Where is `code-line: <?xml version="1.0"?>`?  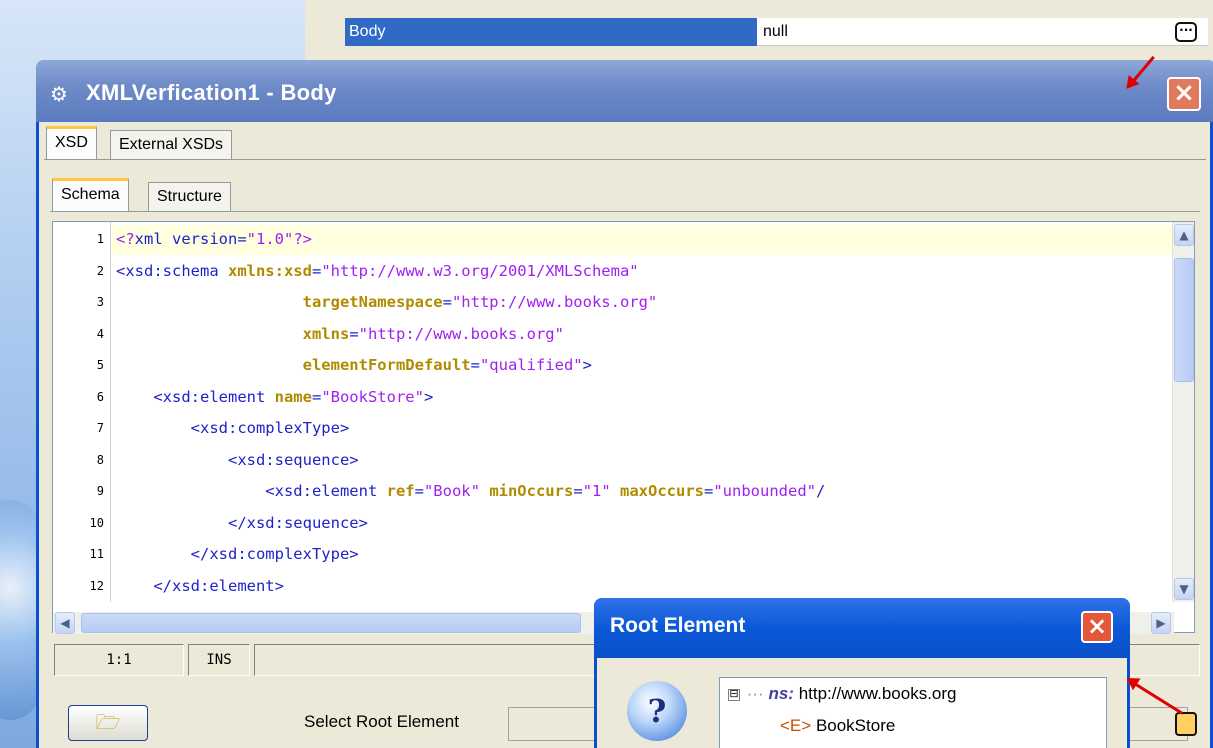
code-line: <?xml version="1.0"?> is located at coordinates (214, 239).